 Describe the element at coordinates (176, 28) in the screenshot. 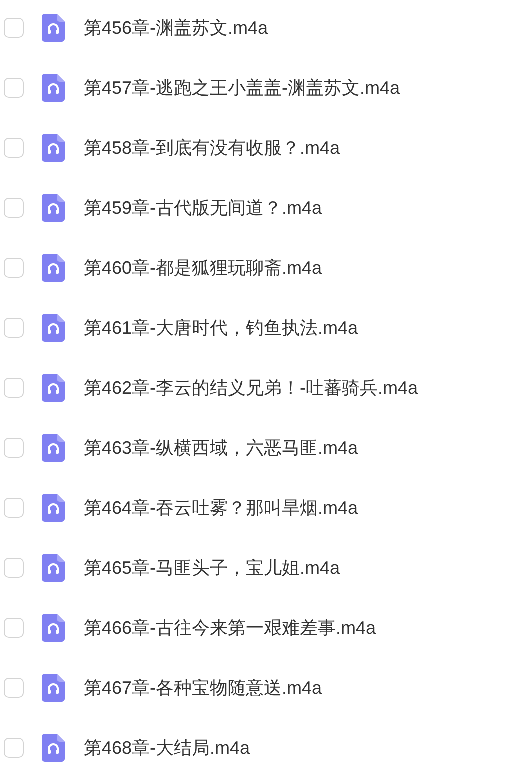

I see `file-name: 第456章-渊盖苏文.m4a` at that location.